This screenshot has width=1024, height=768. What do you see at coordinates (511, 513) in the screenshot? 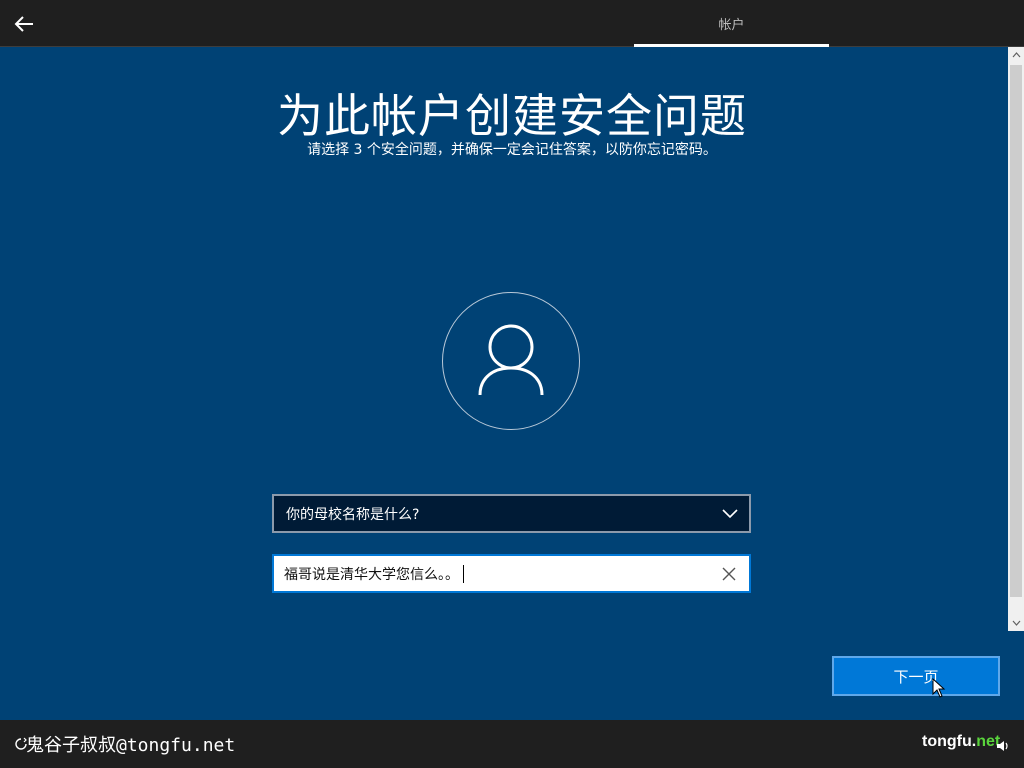
I see `security-question-dropdown: 你的母校名称是什么?` at bounding box center [511, 513].